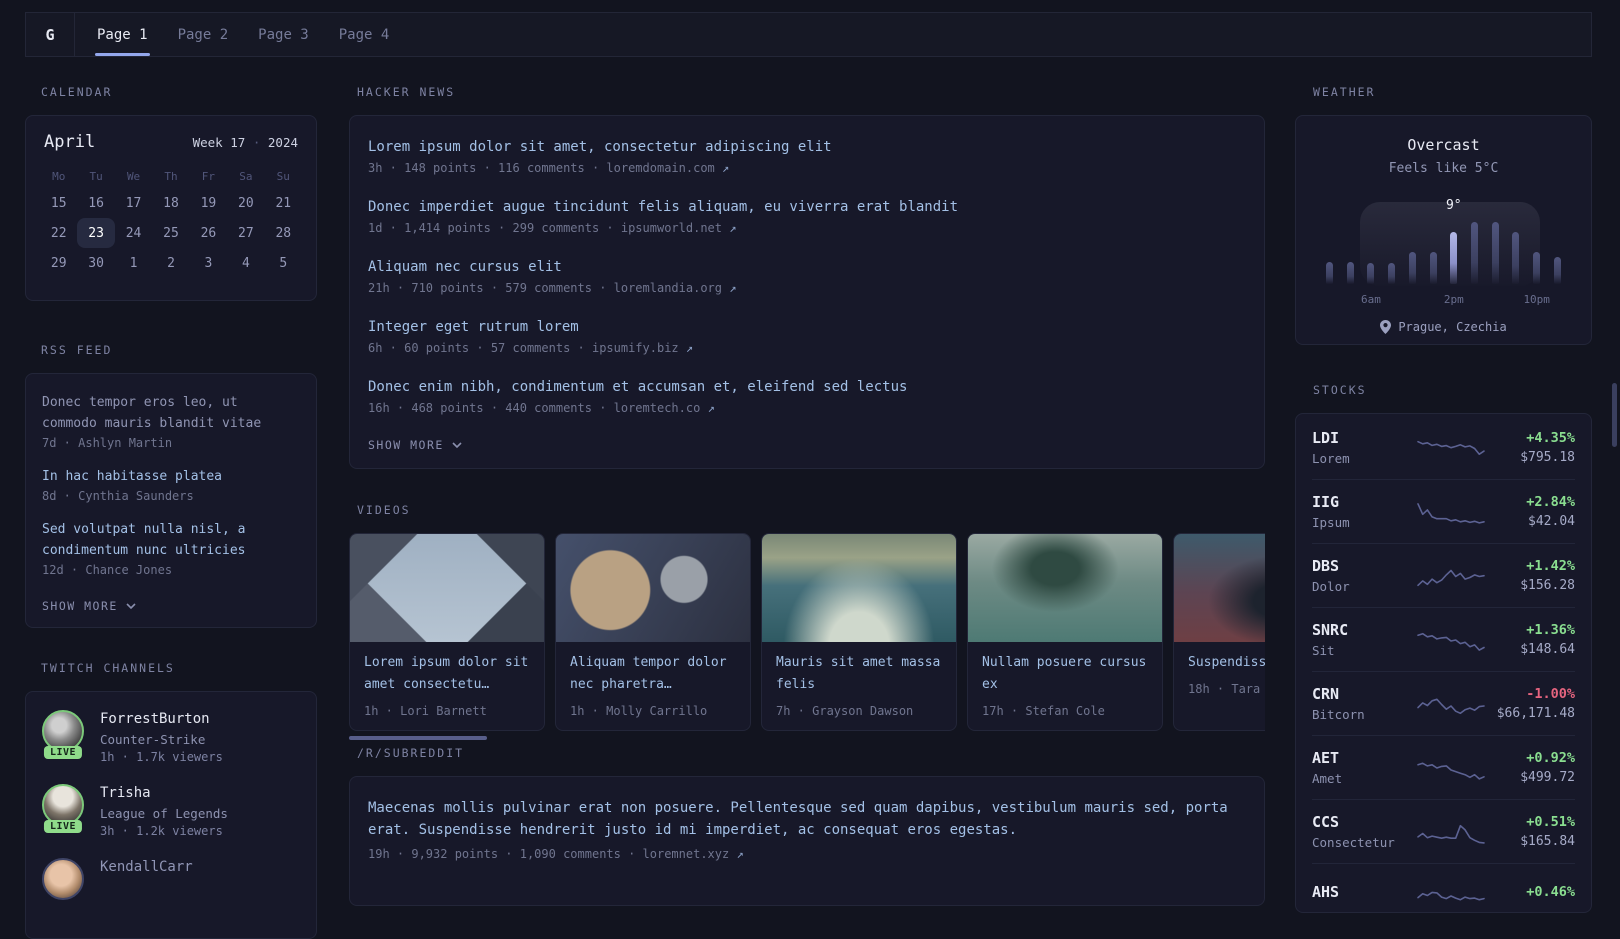 The height and width of the screenshot is (939, 1620). Describe the element at coordinates (208, 176) in the screenshot. I see `weekday-label: Fr` at that location.